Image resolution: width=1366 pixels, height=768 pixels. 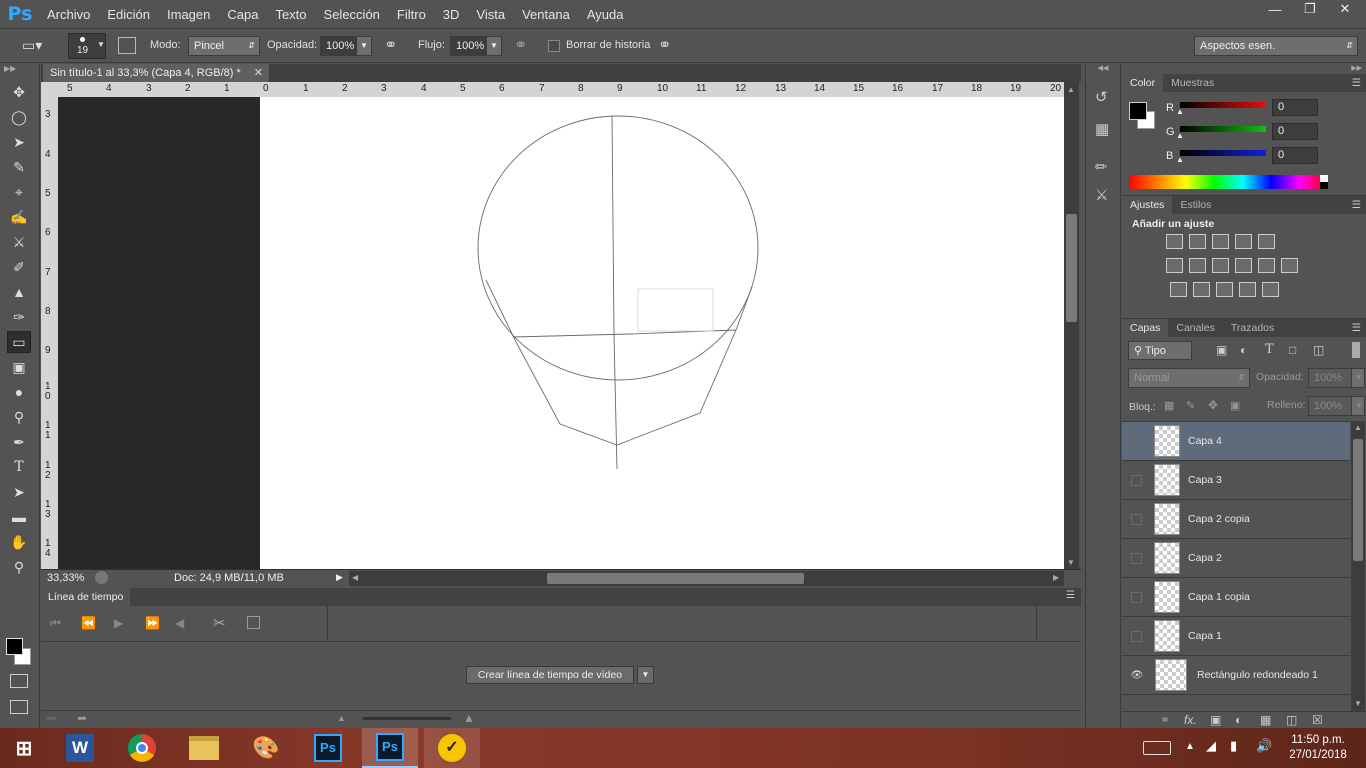 I want to click on slider-handle-icon: ▲, so click(x=1180, y=111).